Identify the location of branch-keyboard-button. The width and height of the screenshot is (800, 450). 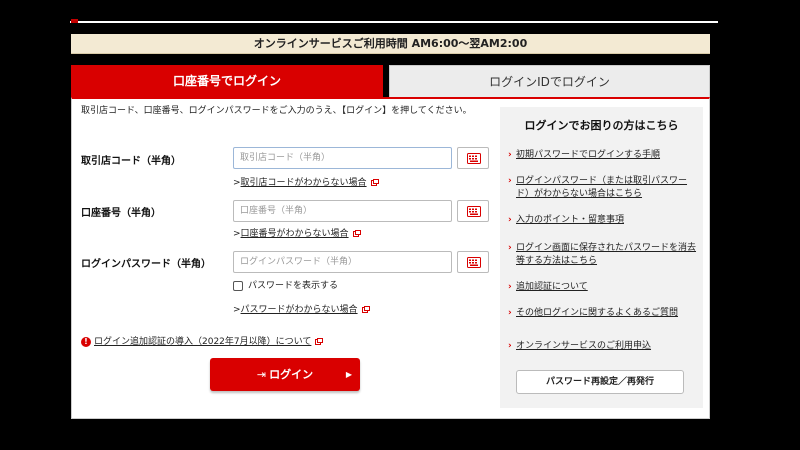
(473, 158).